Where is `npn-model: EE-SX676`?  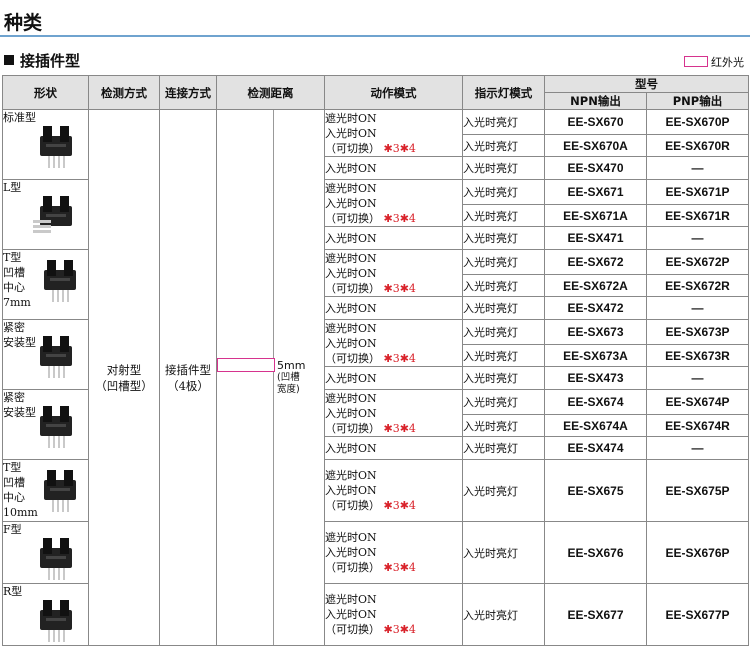 npn-model: EE-SX676 is located at coordinates (595, 552).